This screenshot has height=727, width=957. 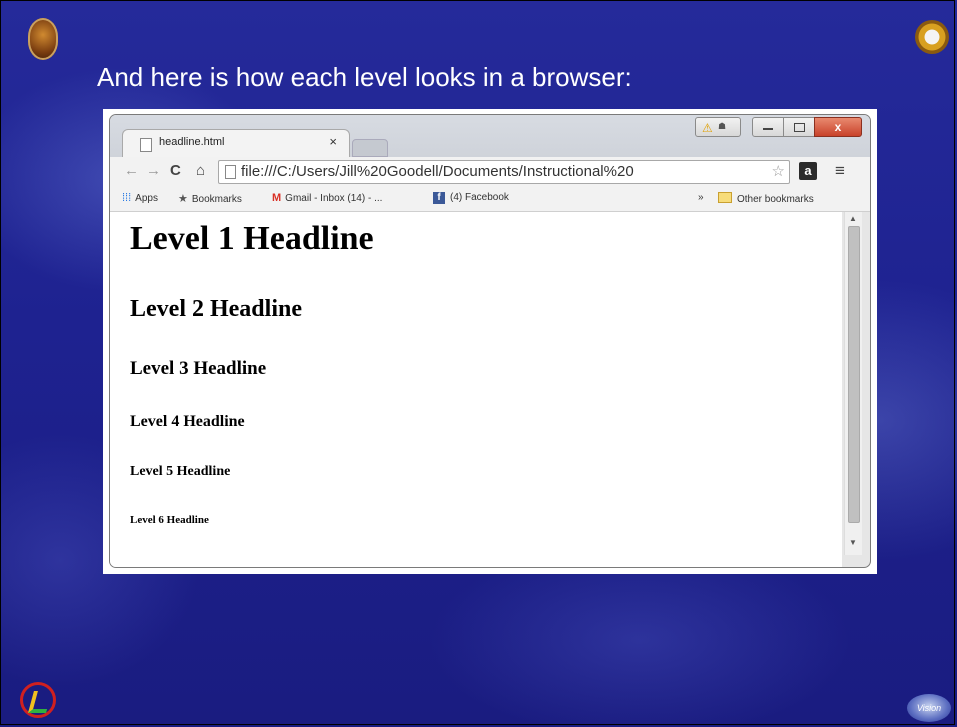 I want to click on bookmark-star-icon: ☆, so click(x=778, y=171).